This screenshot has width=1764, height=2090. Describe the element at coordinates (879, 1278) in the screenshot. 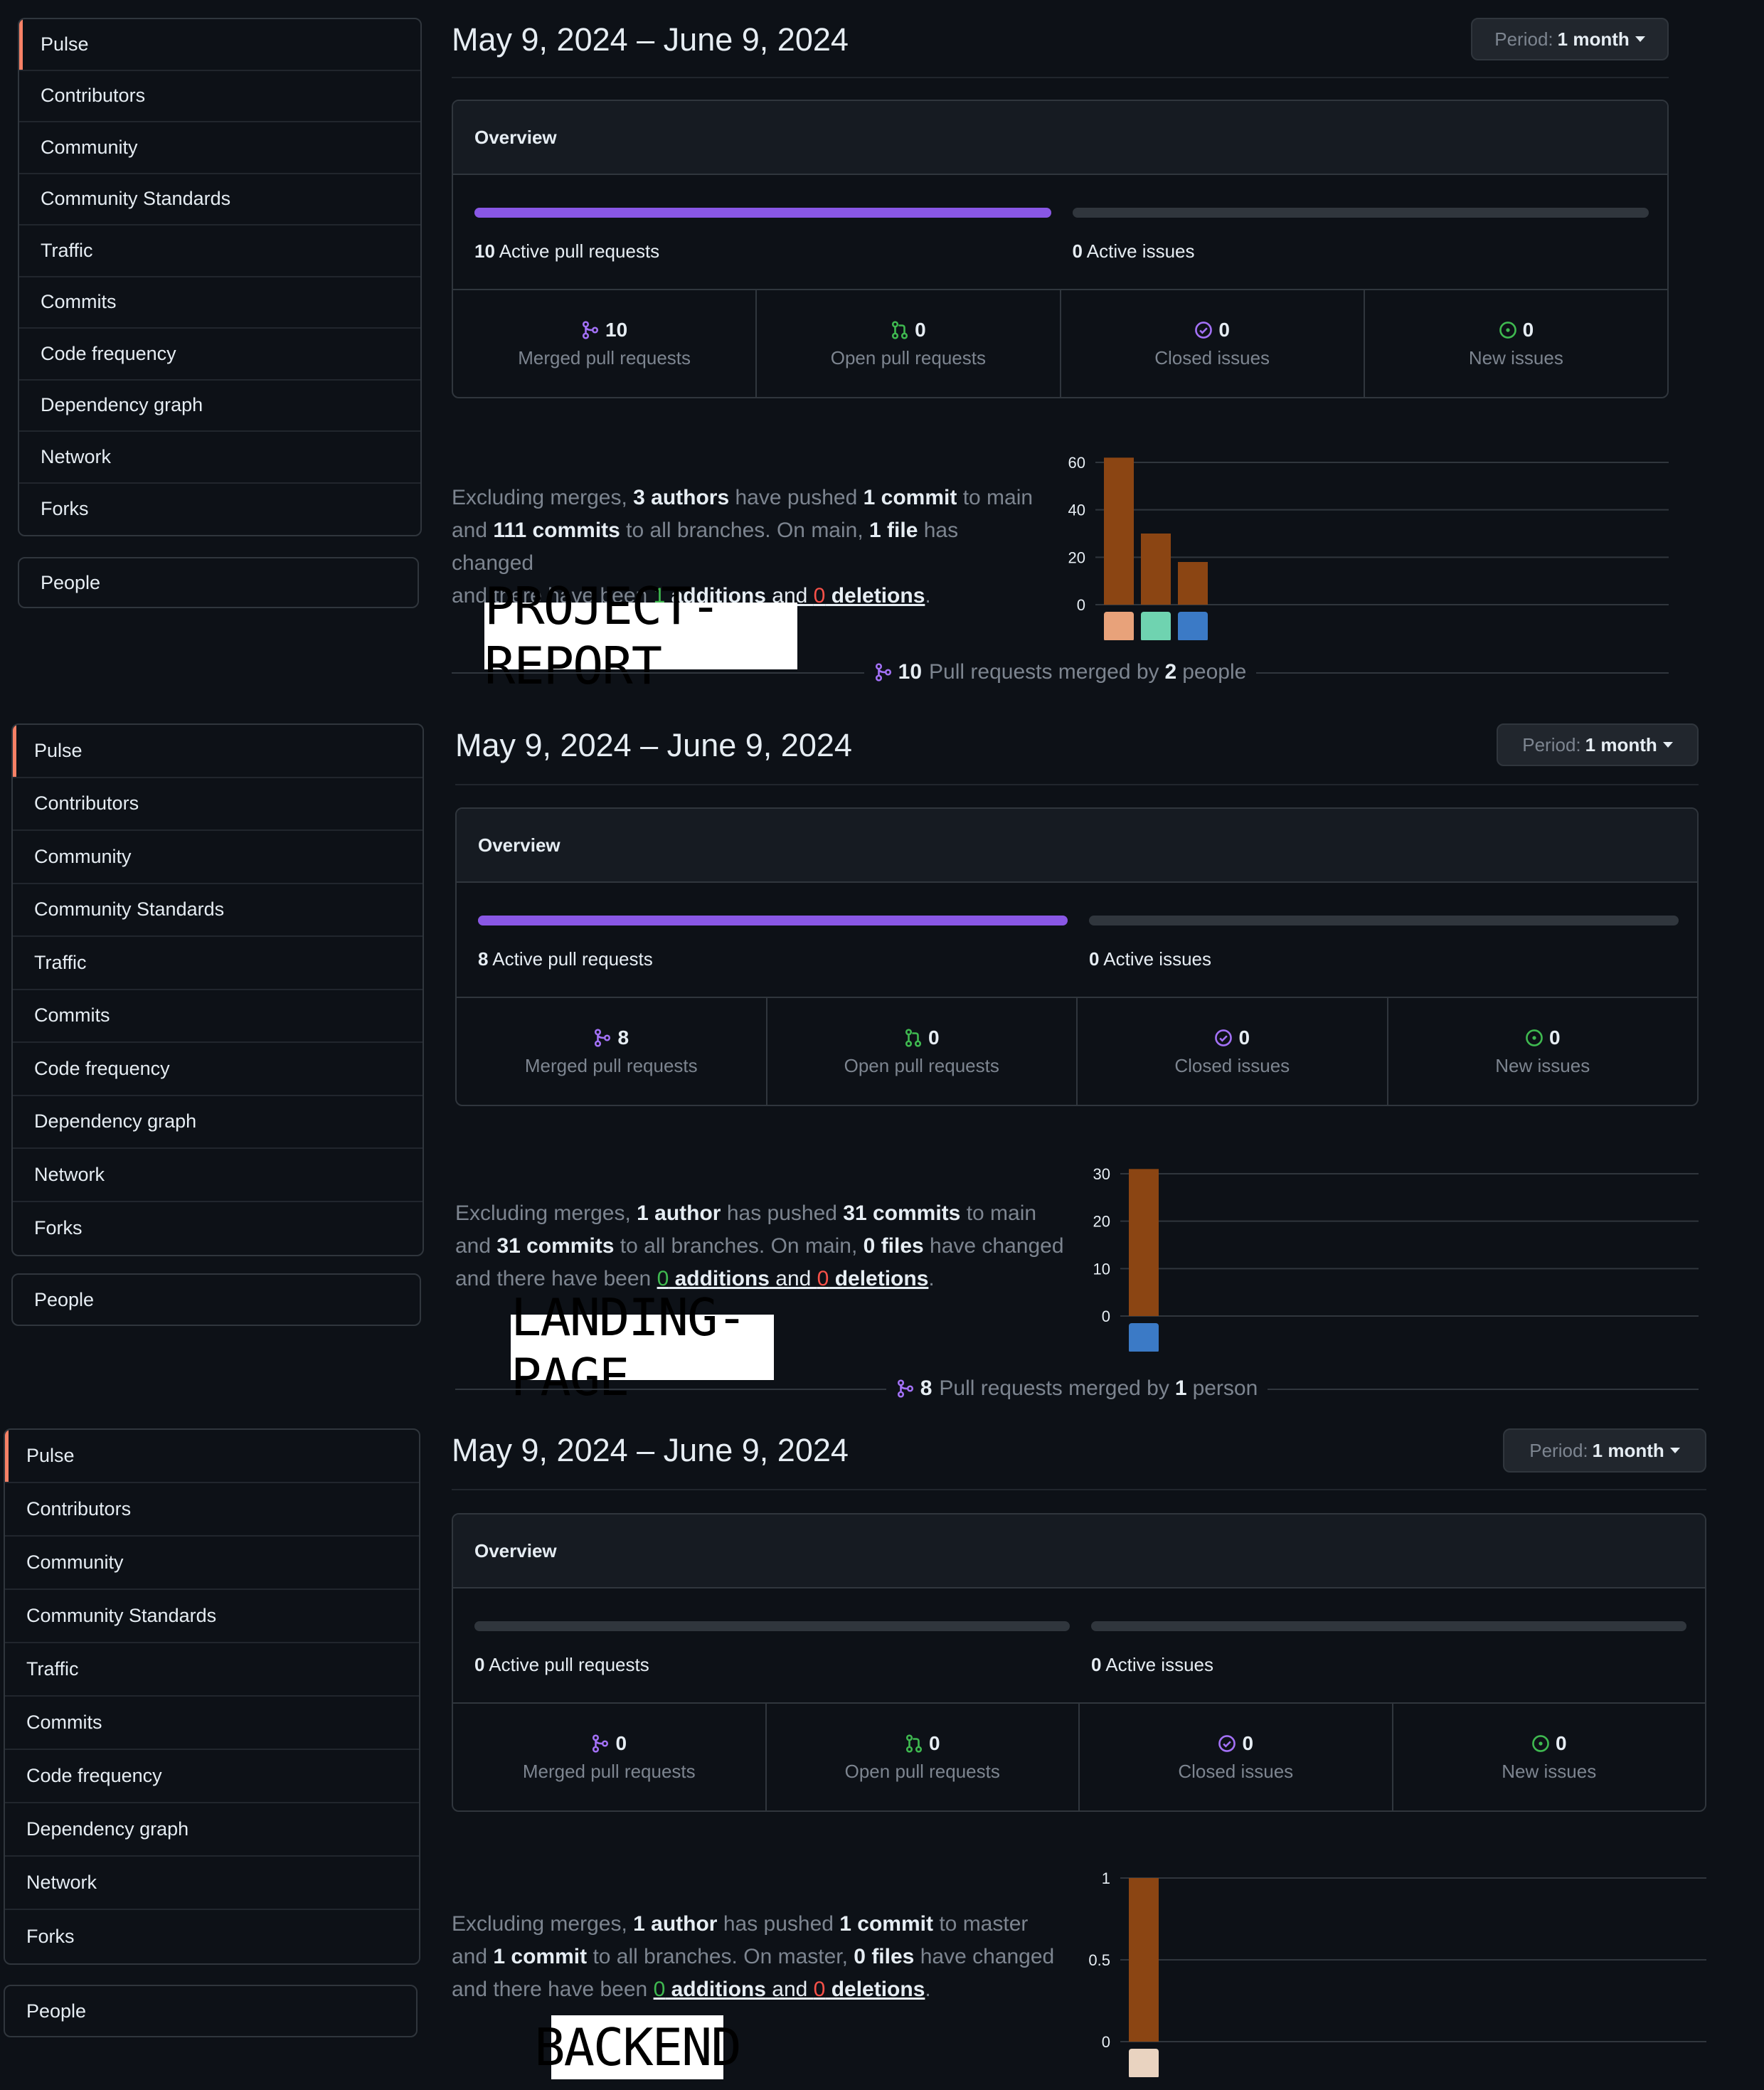

I see `deletions-label: deletions` at that location.